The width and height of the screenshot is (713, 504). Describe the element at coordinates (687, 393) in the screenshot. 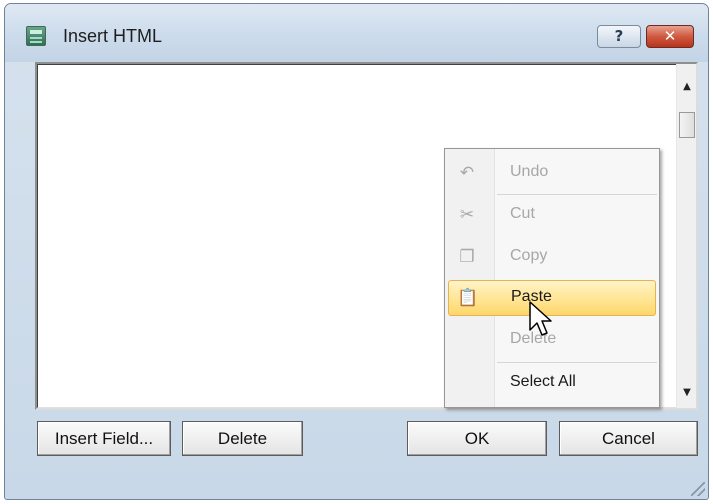

I see `scroll-down-arrow-icon: ▼` at that location.